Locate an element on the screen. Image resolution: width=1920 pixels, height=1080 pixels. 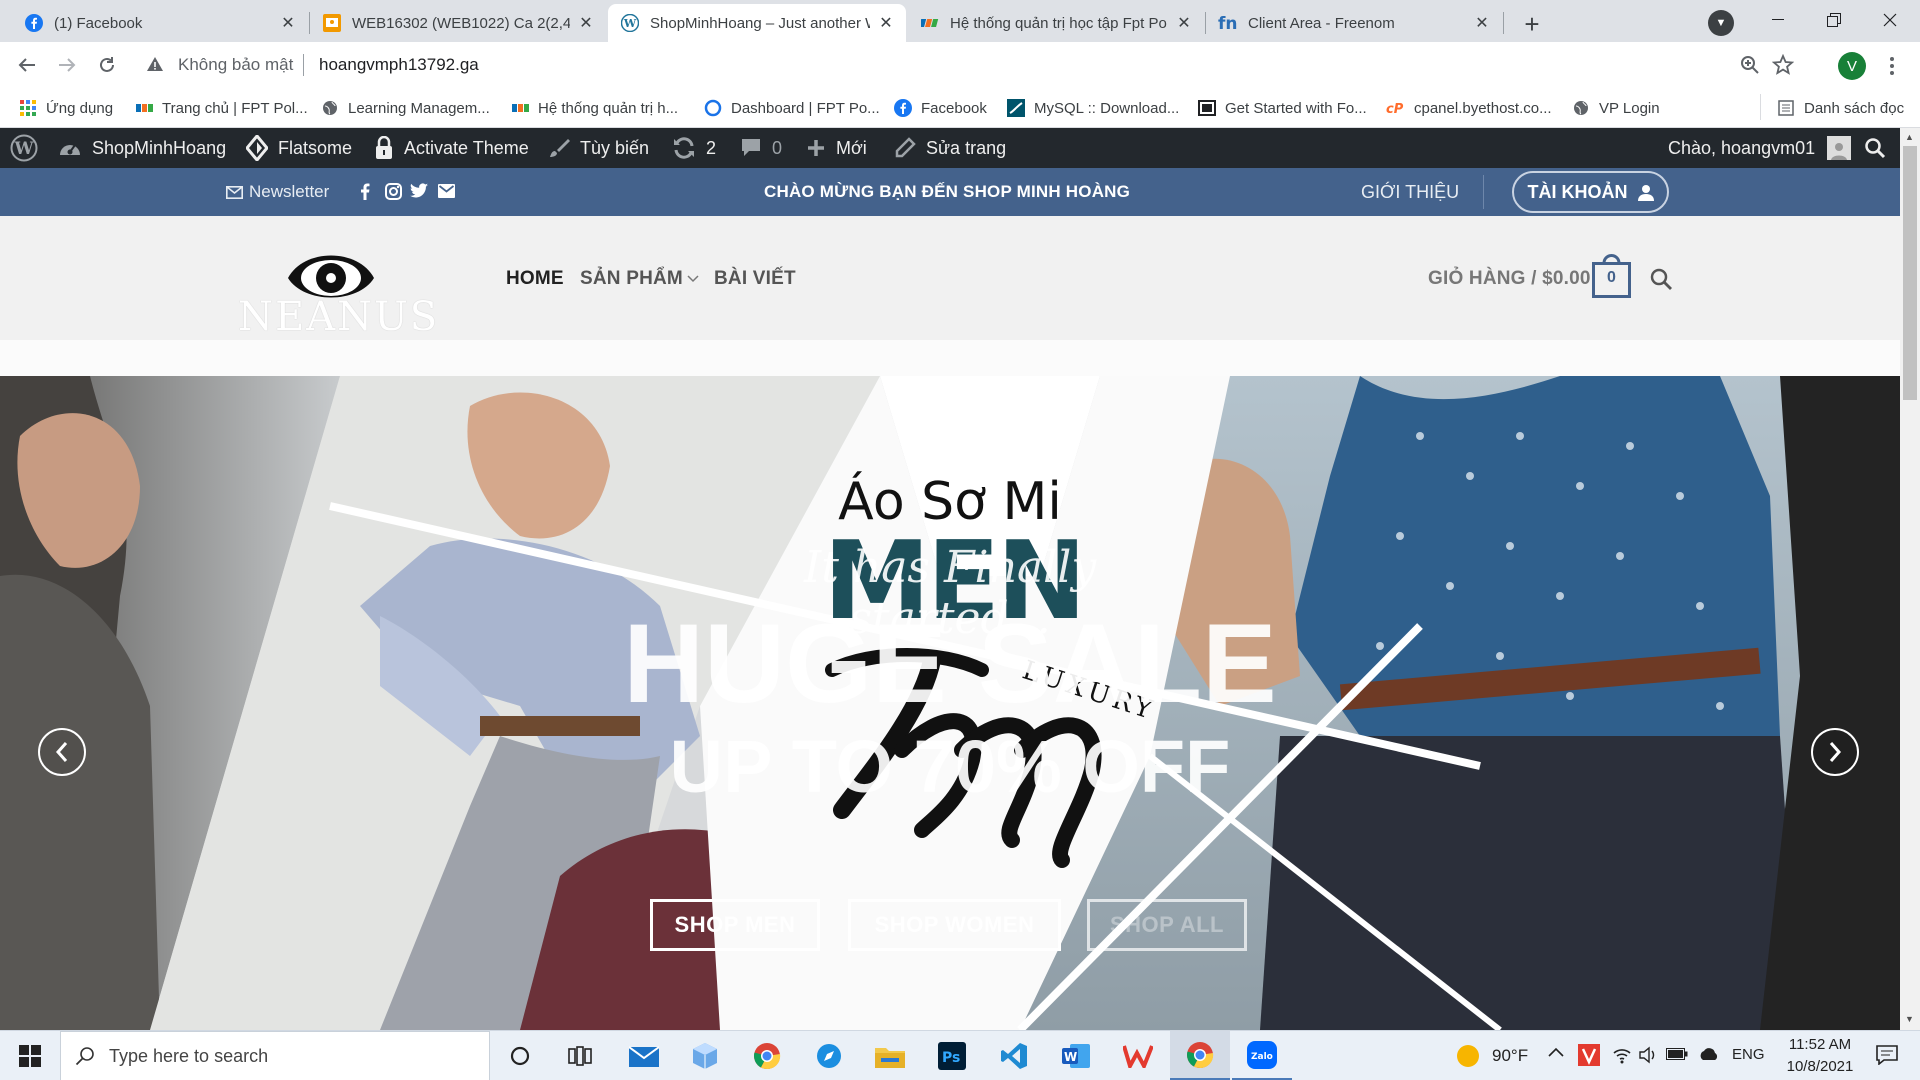
tab-search-button: ▼ is located at coordinates (1721, 23).